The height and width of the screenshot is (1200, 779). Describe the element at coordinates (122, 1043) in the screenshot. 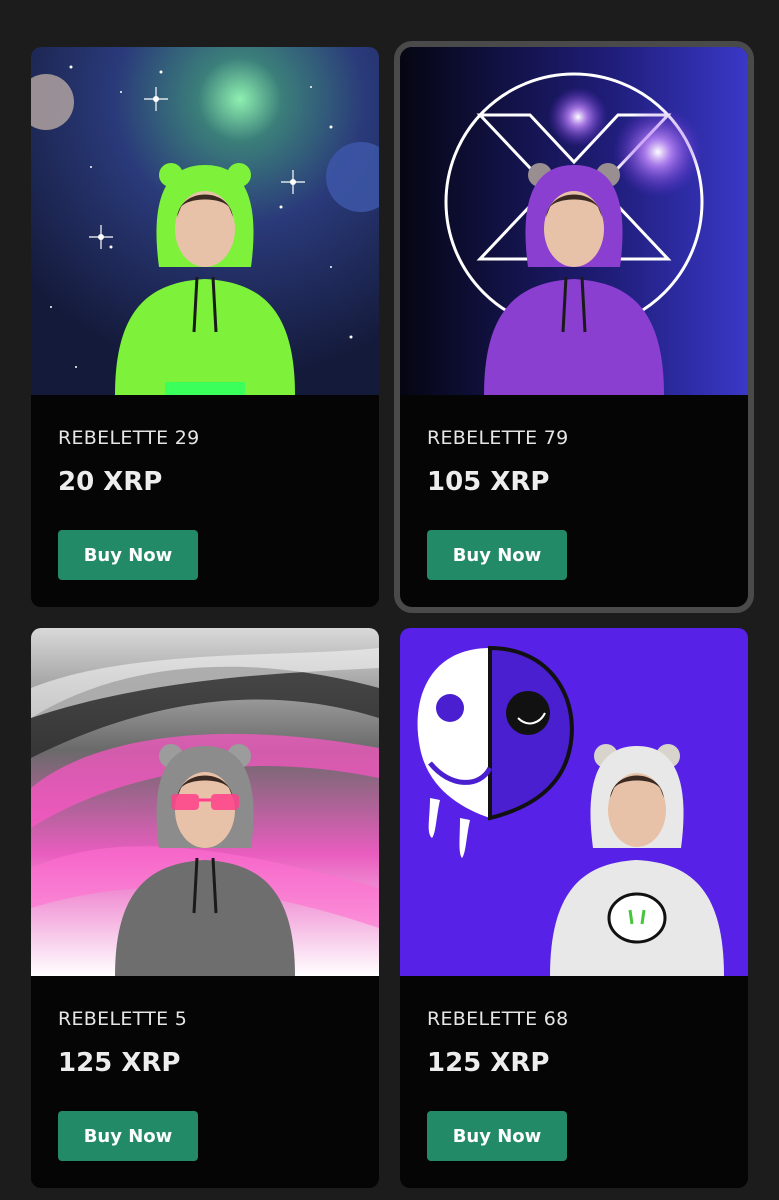

I see `nft-info: REBELETTE 5 125 XRP` at that location.